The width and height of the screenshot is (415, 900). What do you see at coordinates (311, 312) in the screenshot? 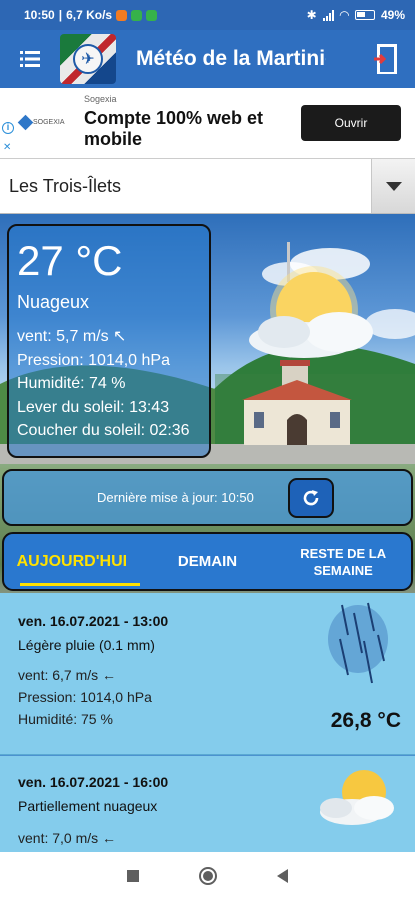
I see `partly-cloudy-sun-icon` at bounding box center [311, 312].